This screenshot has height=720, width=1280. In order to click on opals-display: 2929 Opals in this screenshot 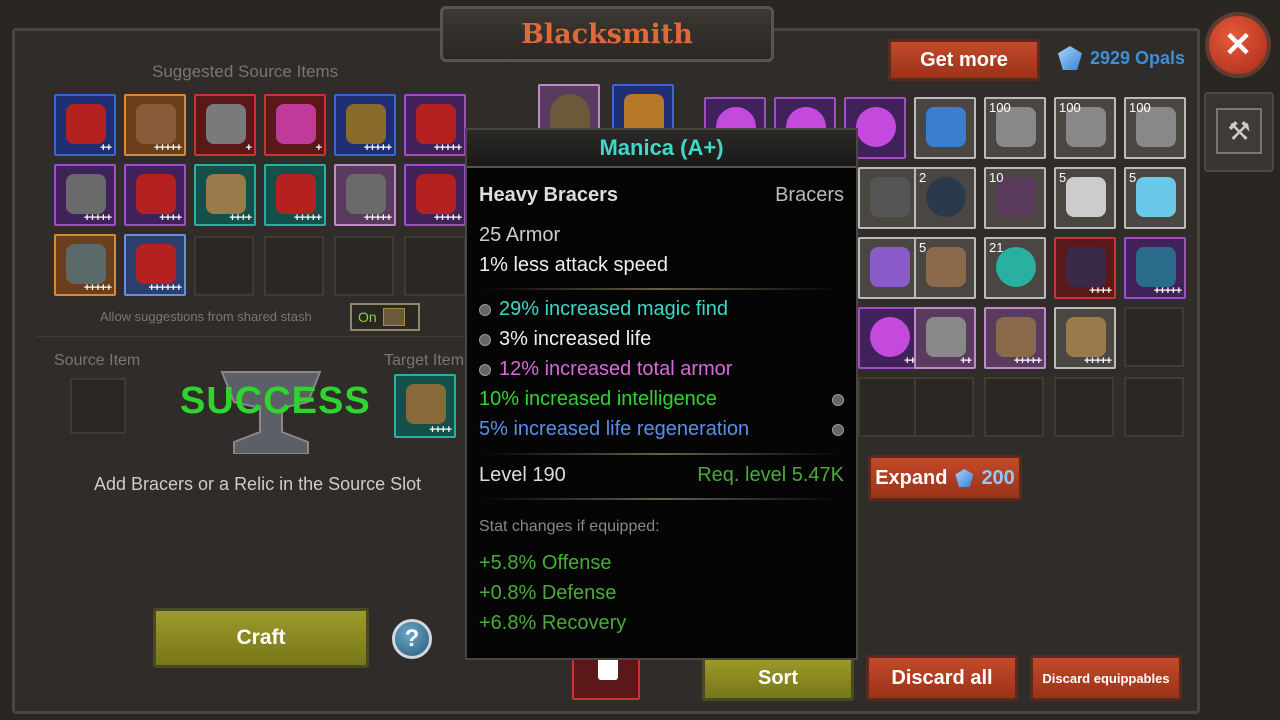, I will do `click(1121, 58)`.